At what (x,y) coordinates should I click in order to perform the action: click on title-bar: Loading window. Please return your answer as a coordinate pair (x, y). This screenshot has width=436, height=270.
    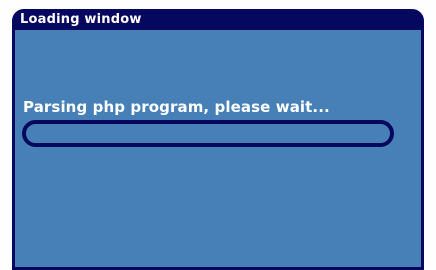
    Looking at the image, I should click on (218, 19).